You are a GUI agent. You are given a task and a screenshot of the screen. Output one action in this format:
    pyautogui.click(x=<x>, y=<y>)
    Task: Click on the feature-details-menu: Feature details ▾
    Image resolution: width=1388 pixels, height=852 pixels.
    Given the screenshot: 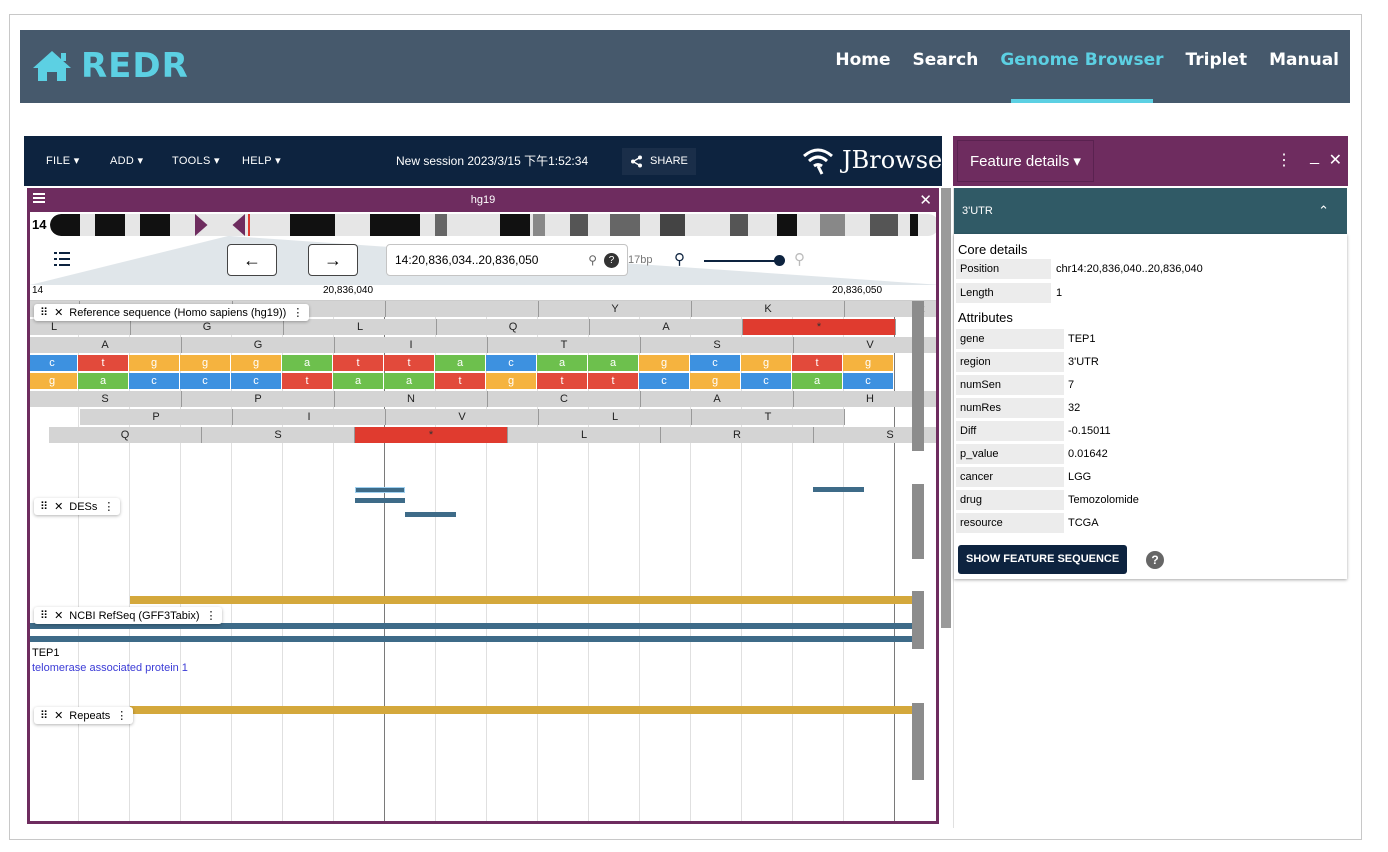 What is the action you would take?
    pyautogui.click(x=1025, y=161)
    